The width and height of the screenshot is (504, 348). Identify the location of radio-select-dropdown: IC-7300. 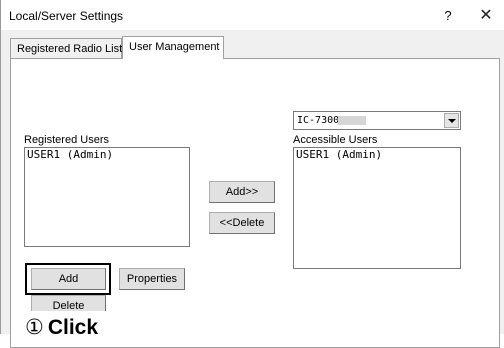
(377, 120).